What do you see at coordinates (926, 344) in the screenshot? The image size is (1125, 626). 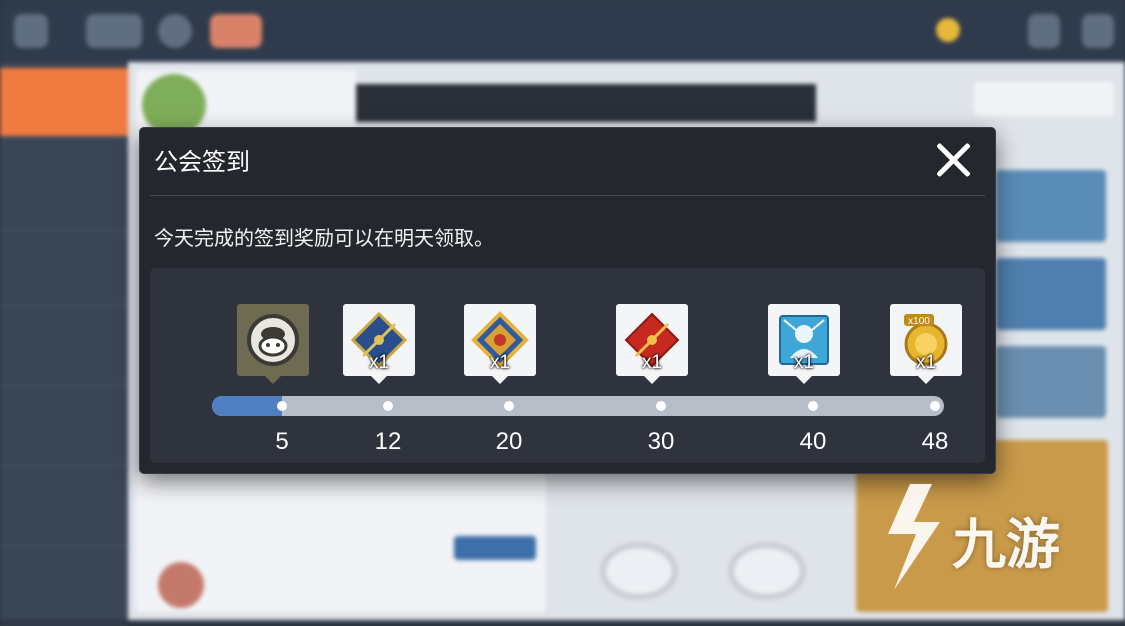 I see `reward-item-gold-coin-bag: x100 x1` at bounding box center [926, 344].